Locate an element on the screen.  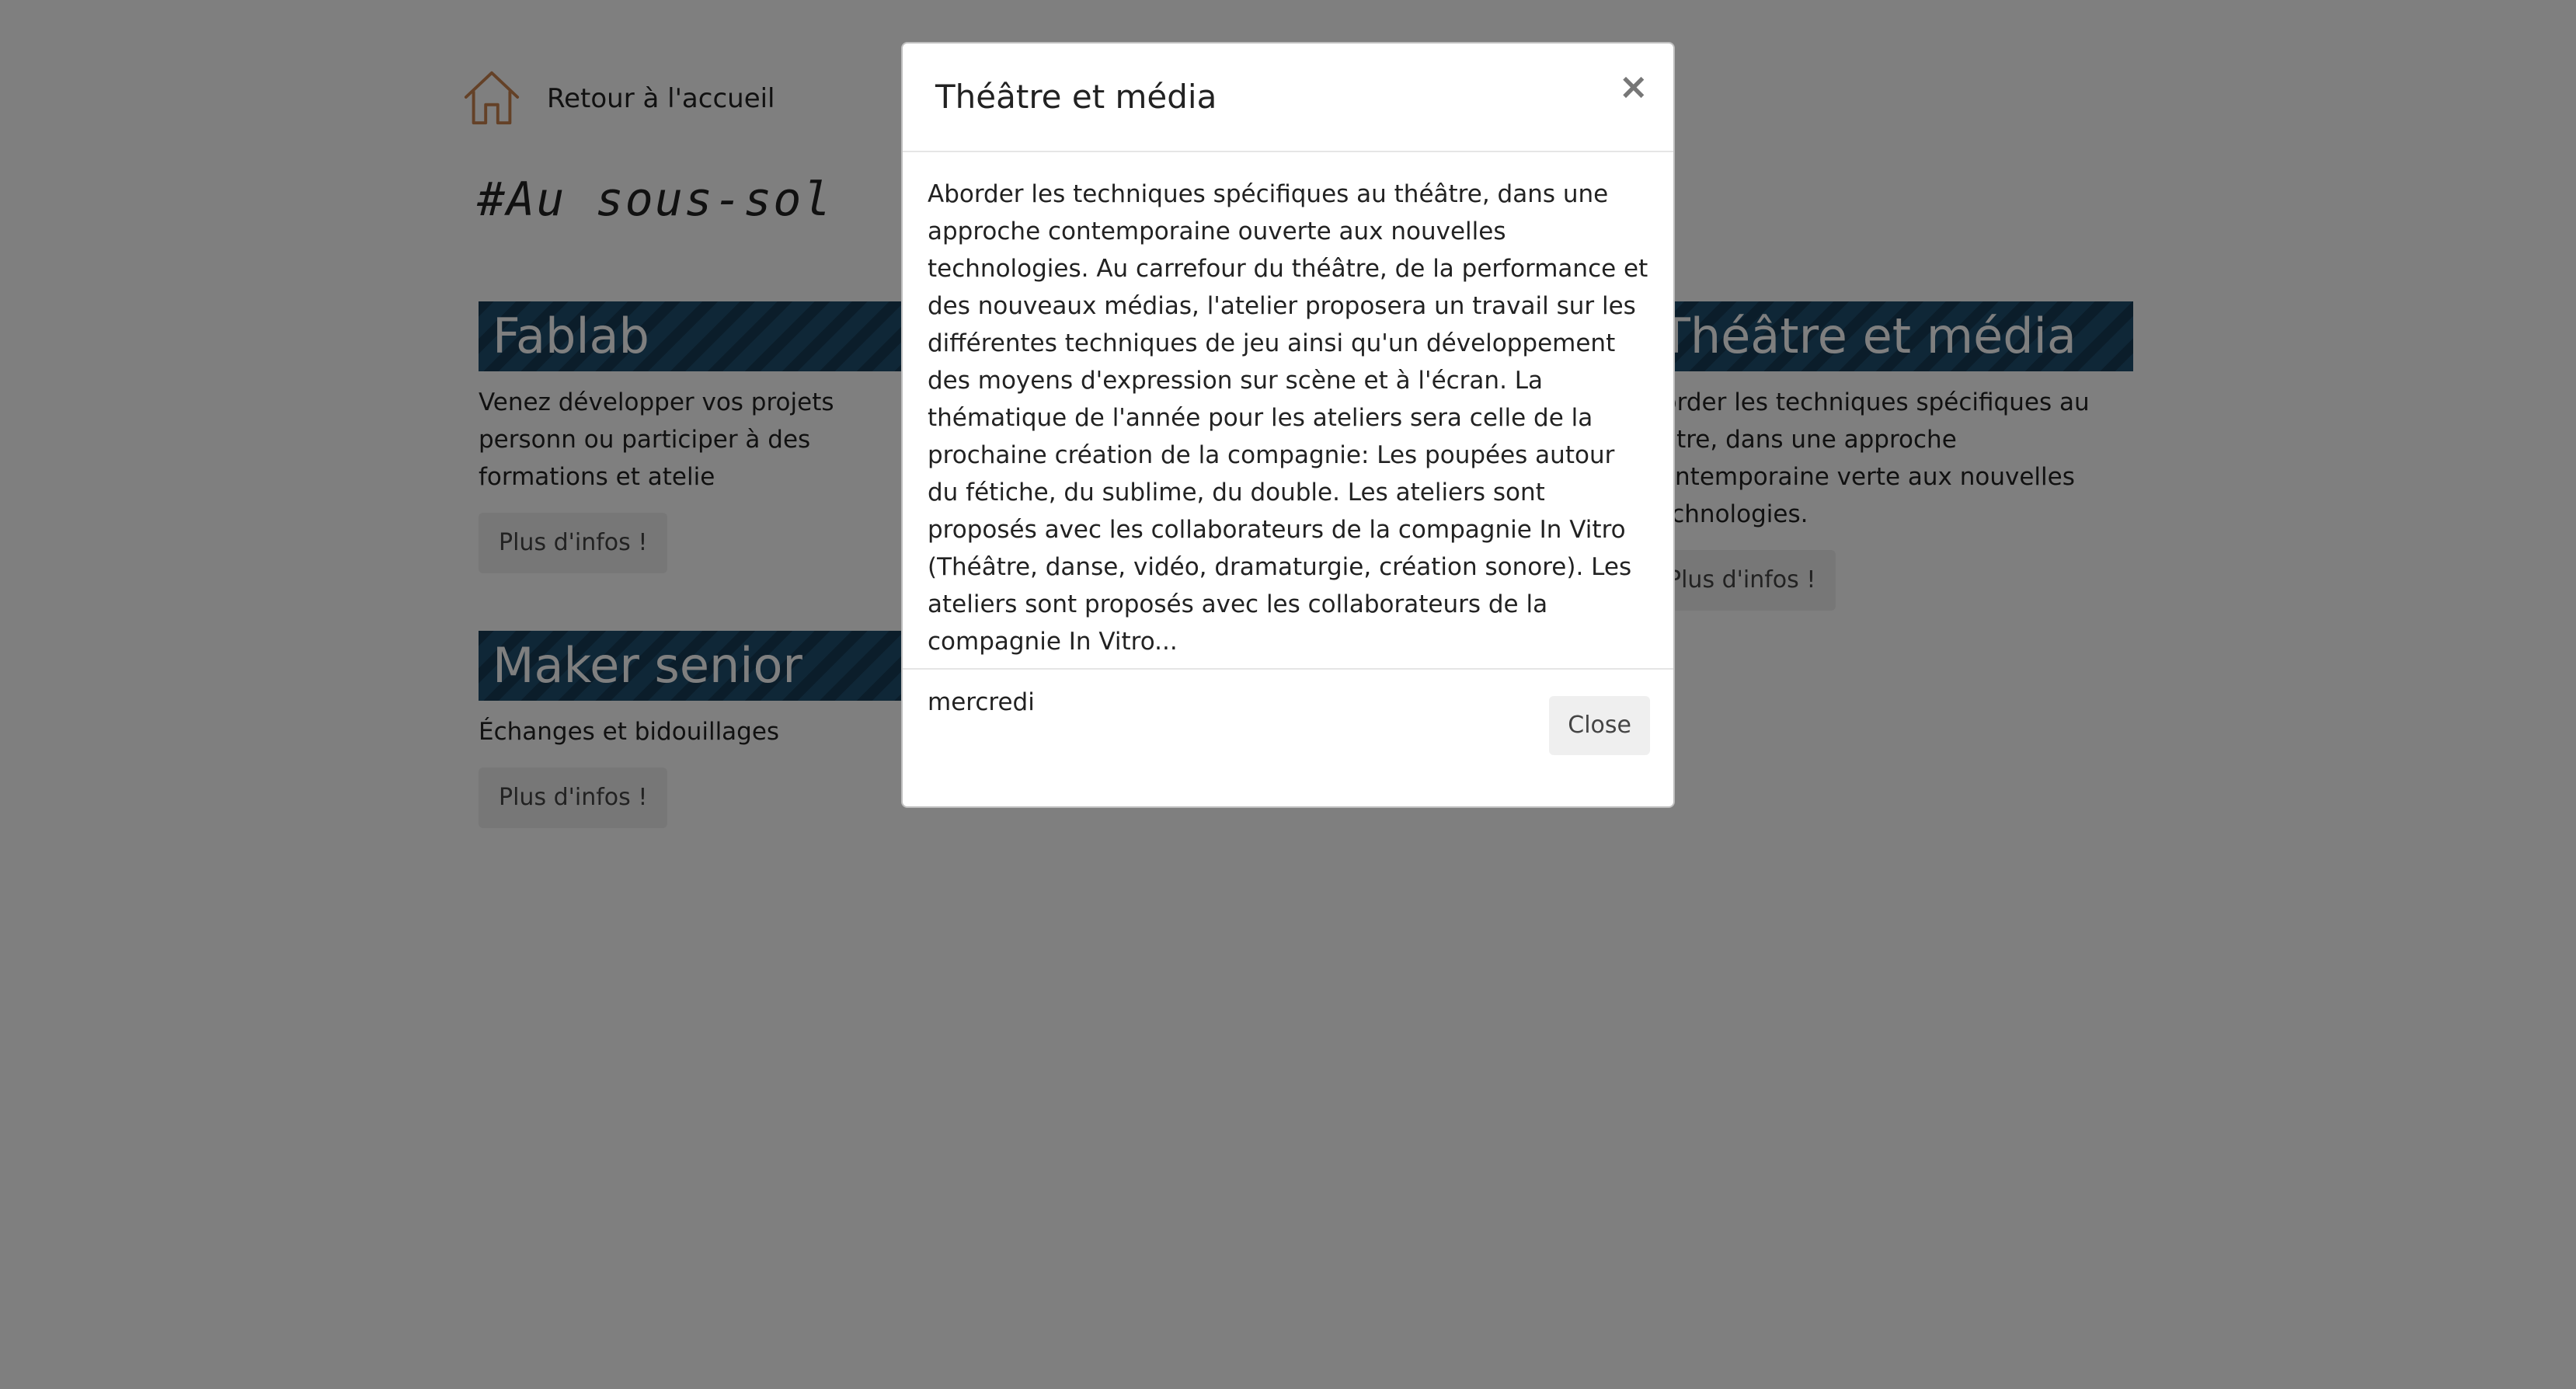
modal-title: Théâtre et média is located at coordinates (1076, 97).